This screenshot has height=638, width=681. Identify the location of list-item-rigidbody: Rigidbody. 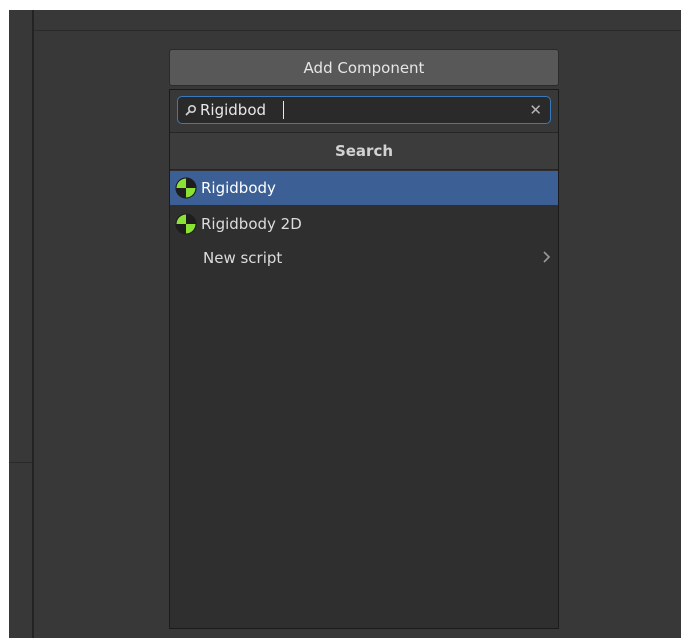
(364, 188).